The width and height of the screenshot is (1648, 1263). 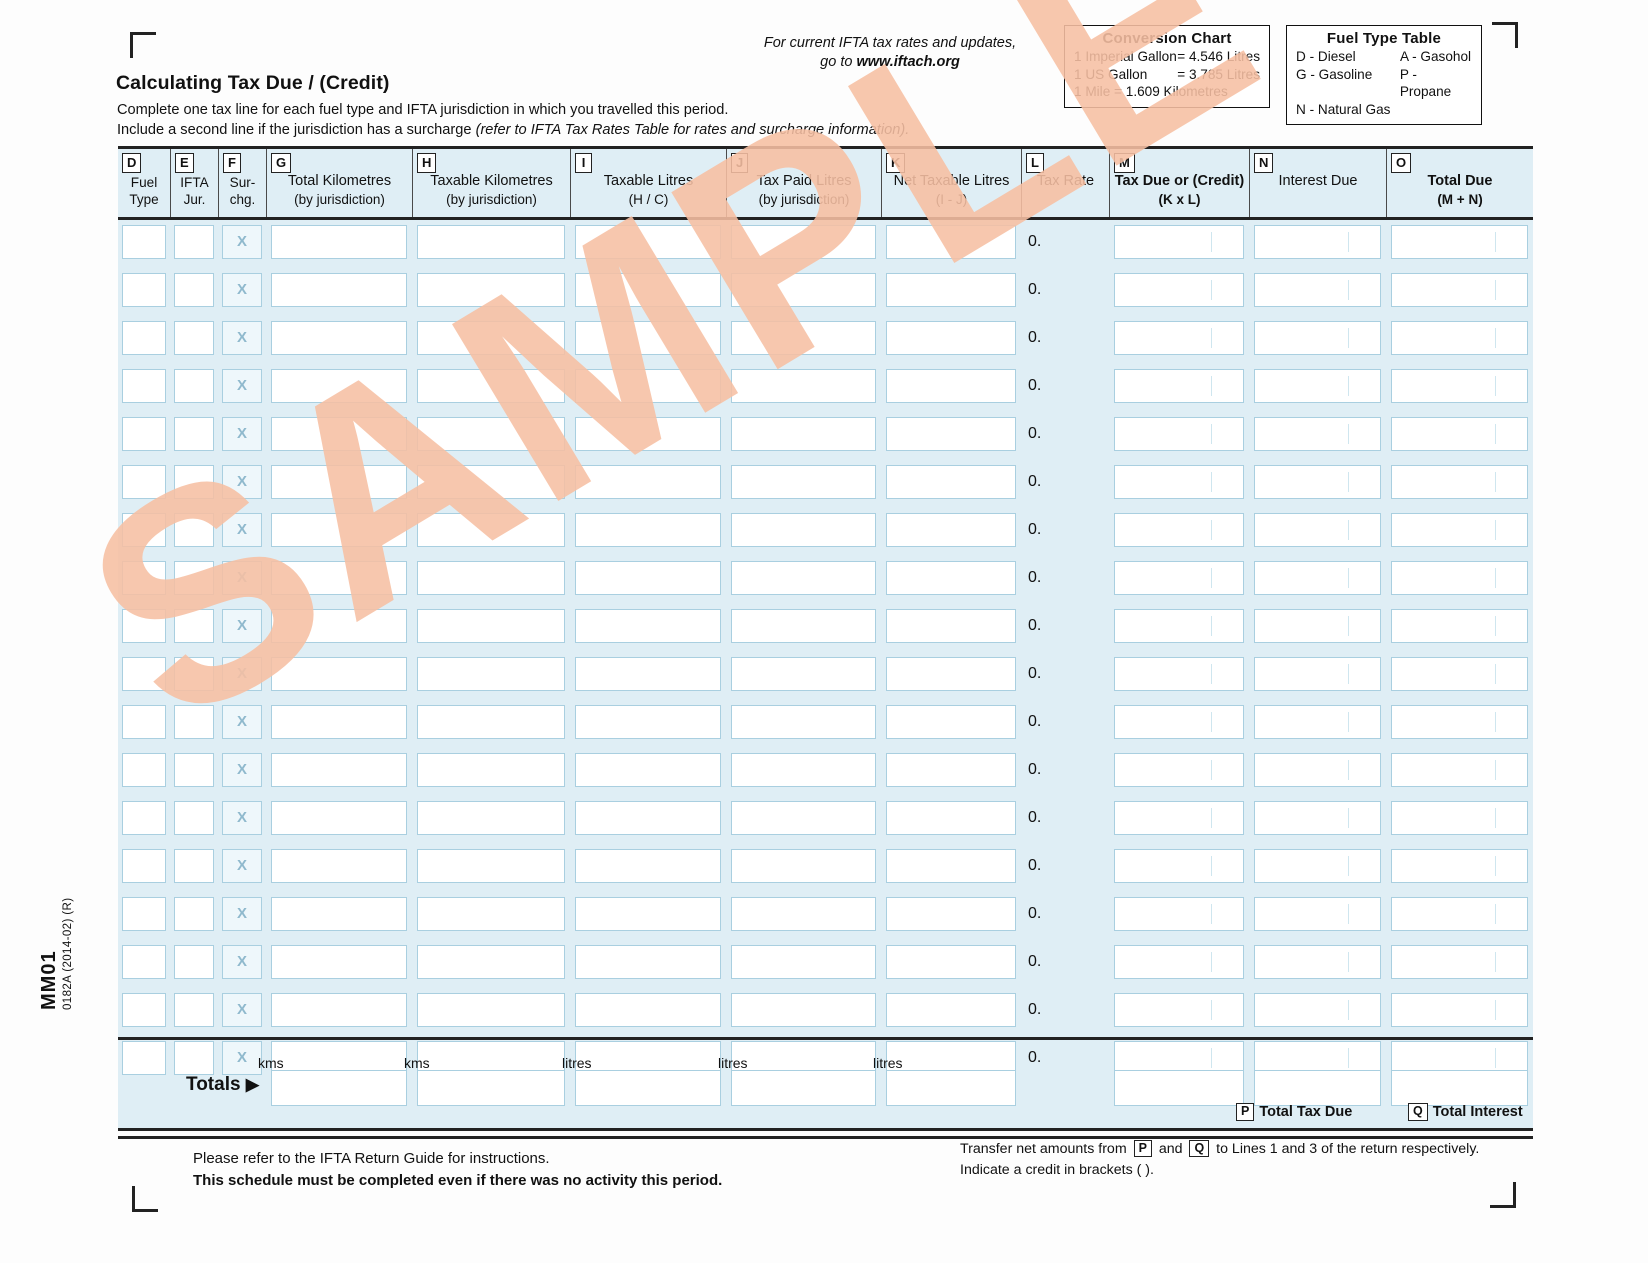 I want to click on totals-taxable-kilometres, so click(x=491, y=1088).